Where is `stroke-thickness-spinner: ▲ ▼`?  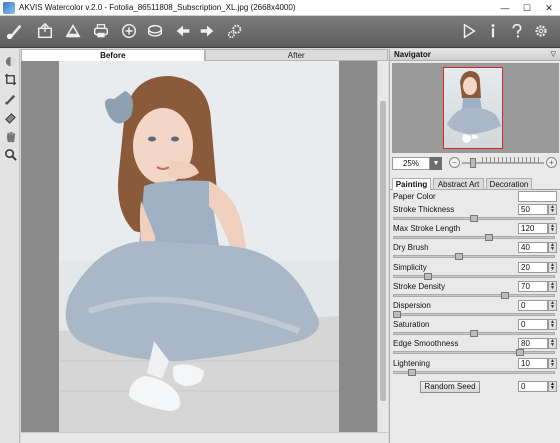
stroke-thickness-spinner: ▲ ▼ is located at coordinates (552, 209).